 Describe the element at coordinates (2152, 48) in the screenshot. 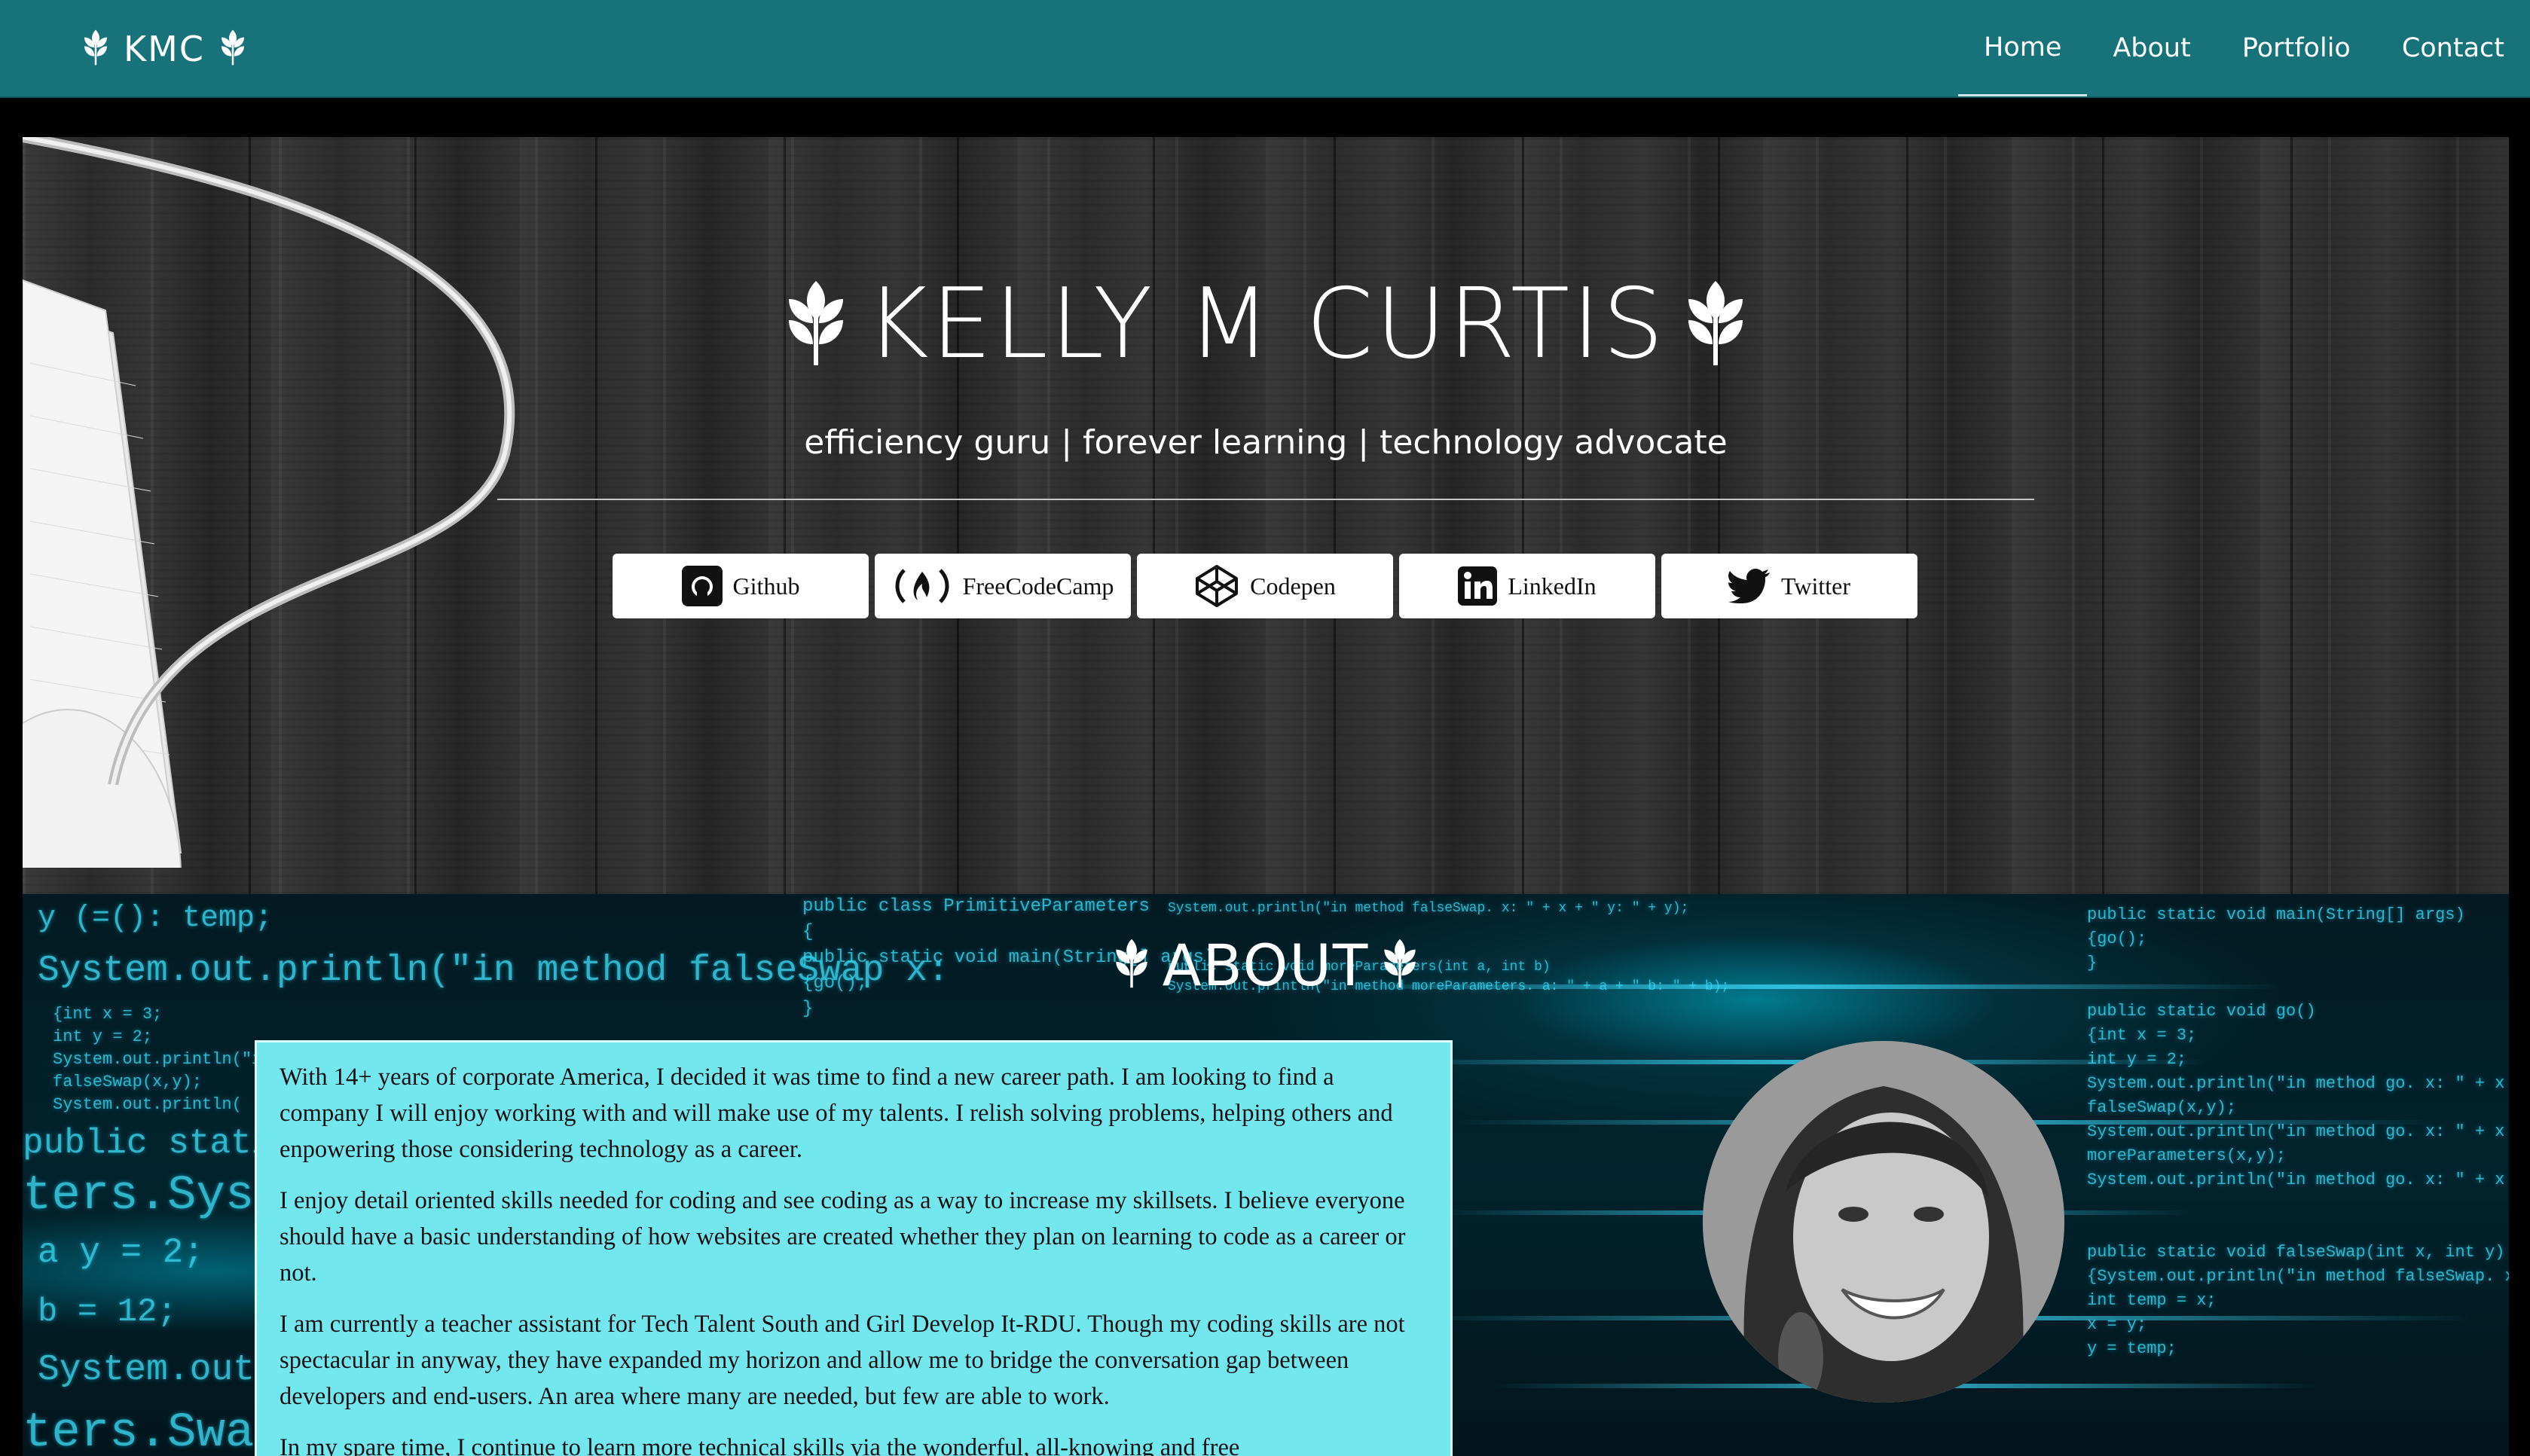

I see `nav-link-about: About` at that location.